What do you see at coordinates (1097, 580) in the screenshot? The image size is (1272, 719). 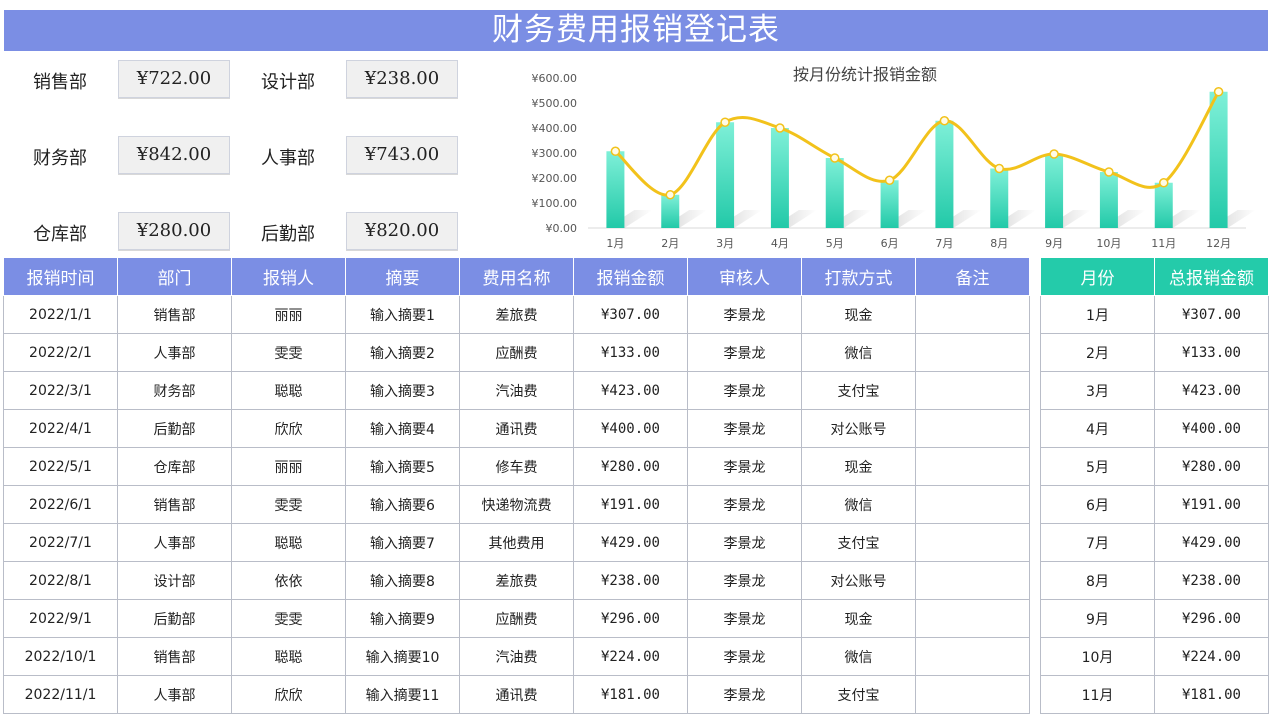 I see `table-cell: 8月` at bounding box center [1097, 580].